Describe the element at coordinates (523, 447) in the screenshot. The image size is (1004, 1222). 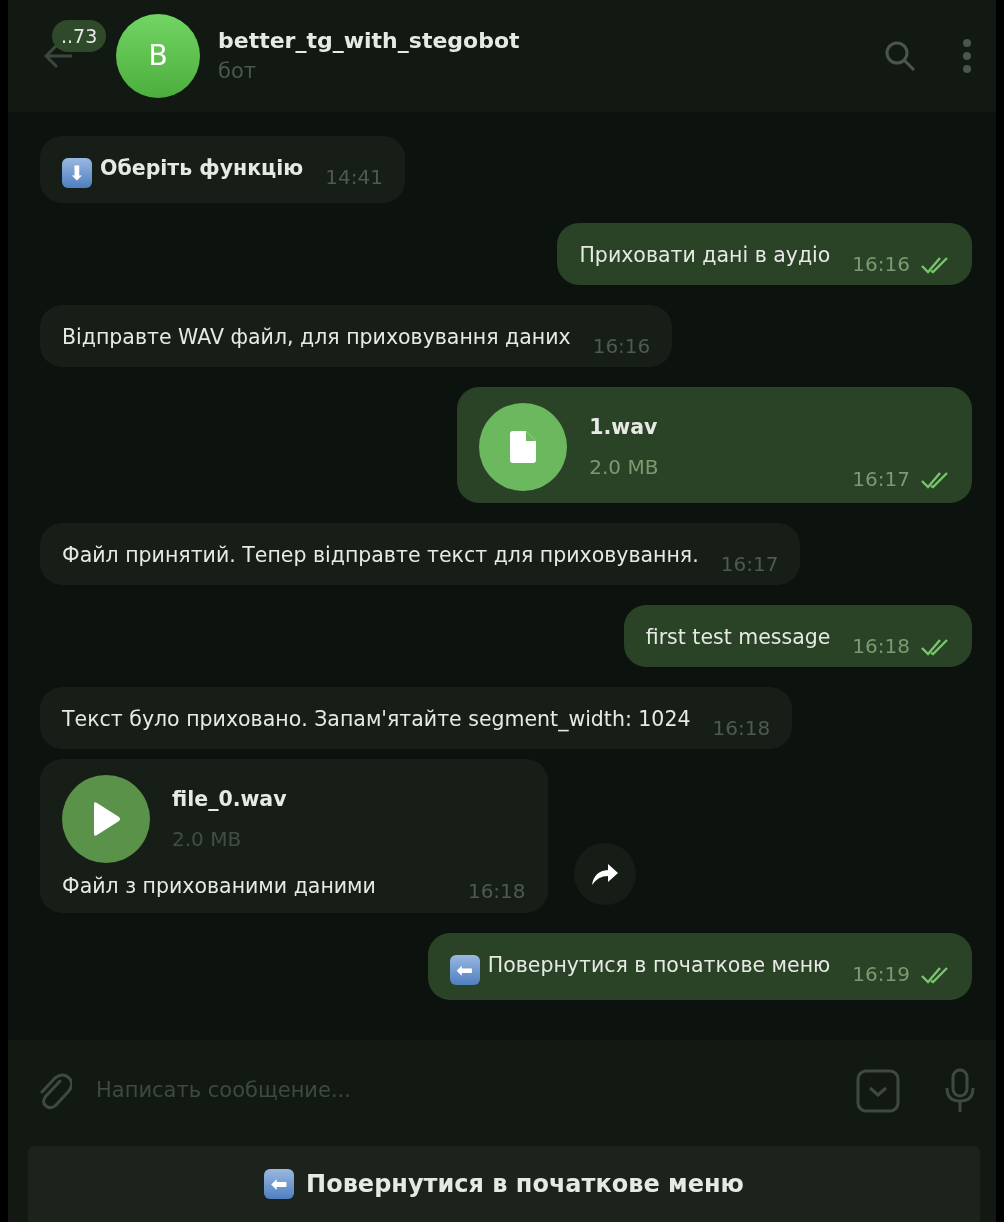
I see `document-icon` at that location.